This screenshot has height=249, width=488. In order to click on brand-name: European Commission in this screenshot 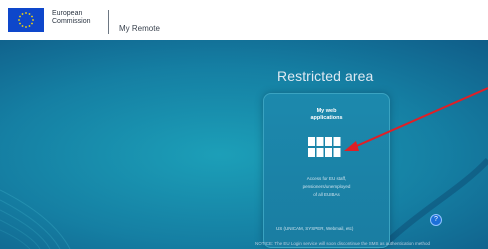, I will do `click(71, 18)`.